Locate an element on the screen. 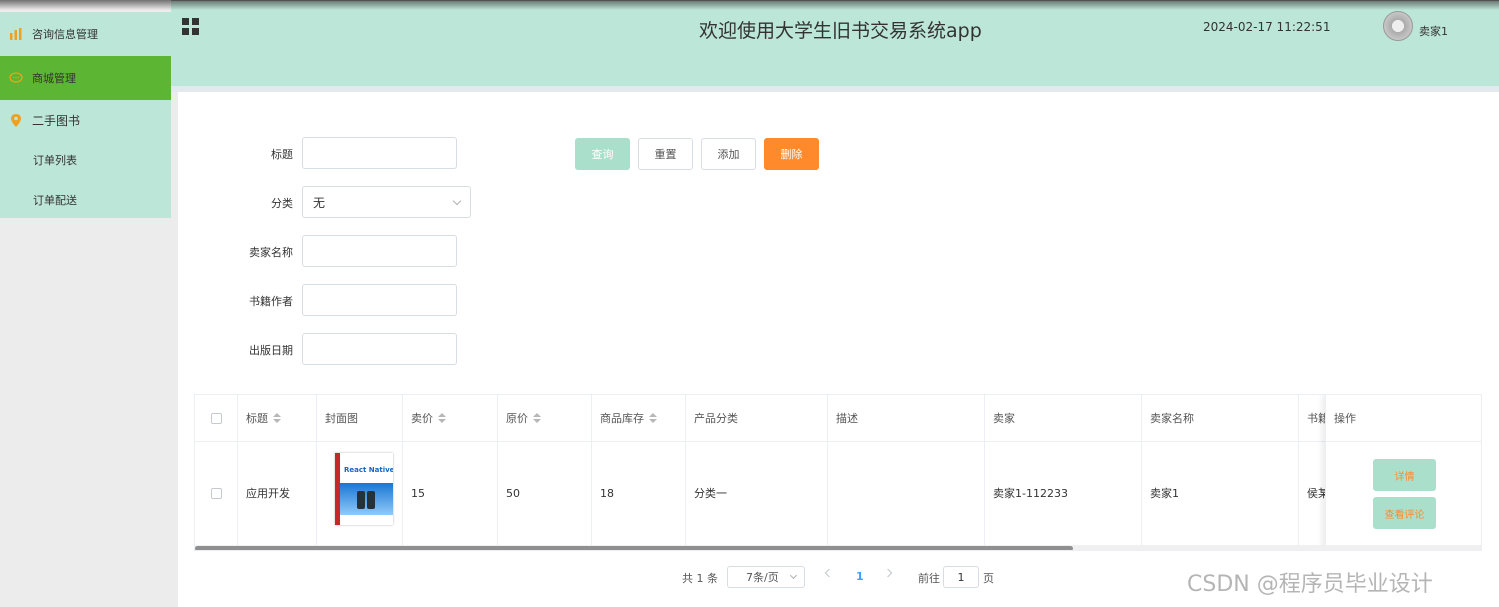  row-checkbox is located at coordinates (216, 493).